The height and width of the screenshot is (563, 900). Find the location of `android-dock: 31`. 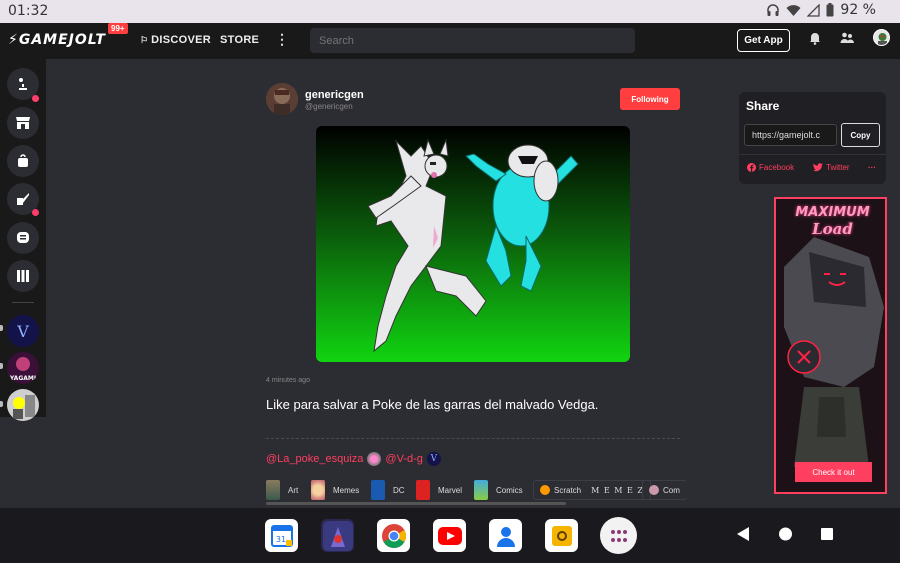

android-dock: 31 is located at coordinates (450, 535).